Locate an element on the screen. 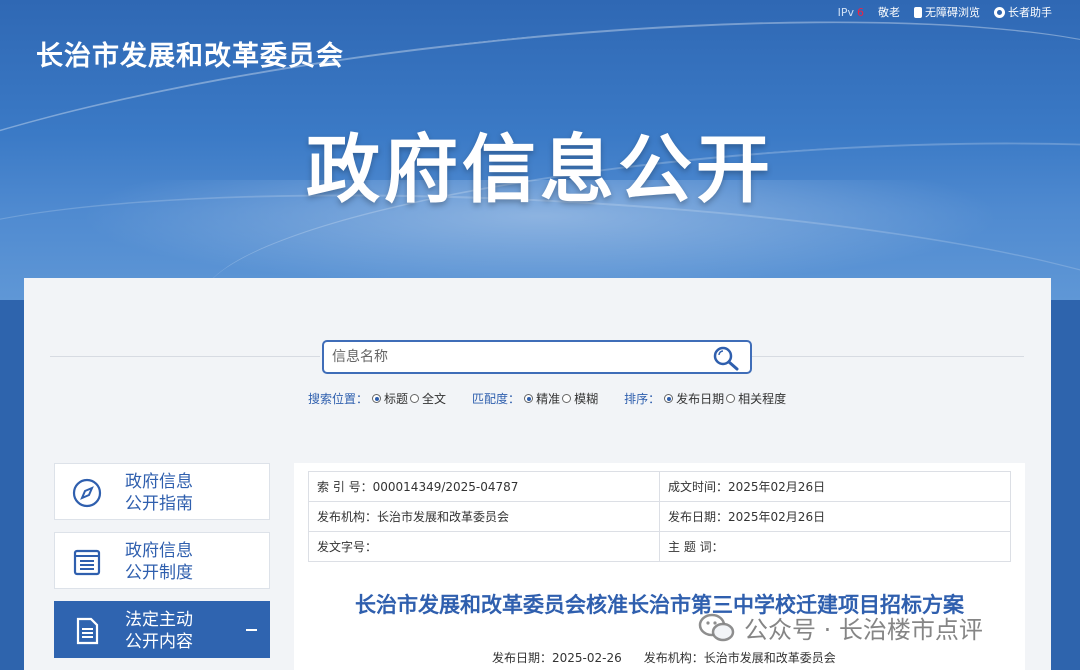 The height and width of the screenshot is (670, 1080). match-fuzzy-radio is located at coordinates (567, 398).